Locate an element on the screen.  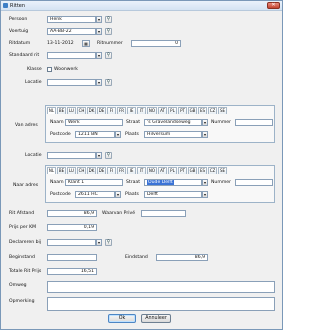
declareren-bij-select is located at coordinates (71, 242).